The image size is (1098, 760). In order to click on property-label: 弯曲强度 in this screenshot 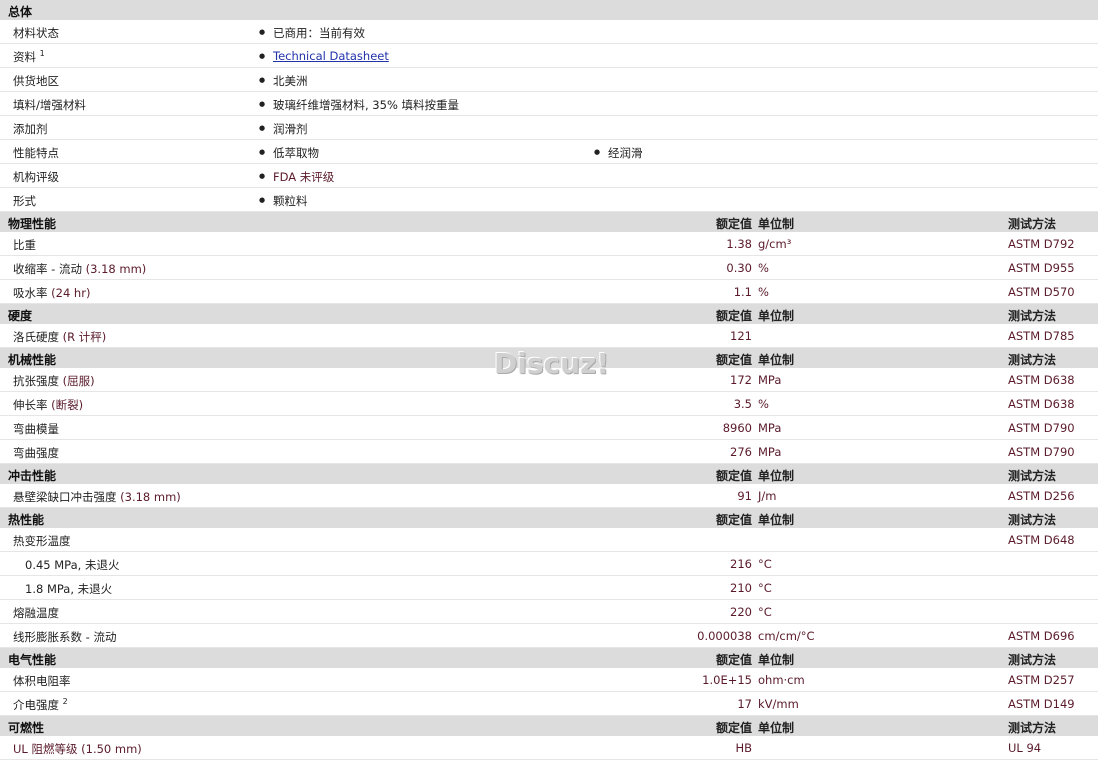, I will do `click(36, 453)`.